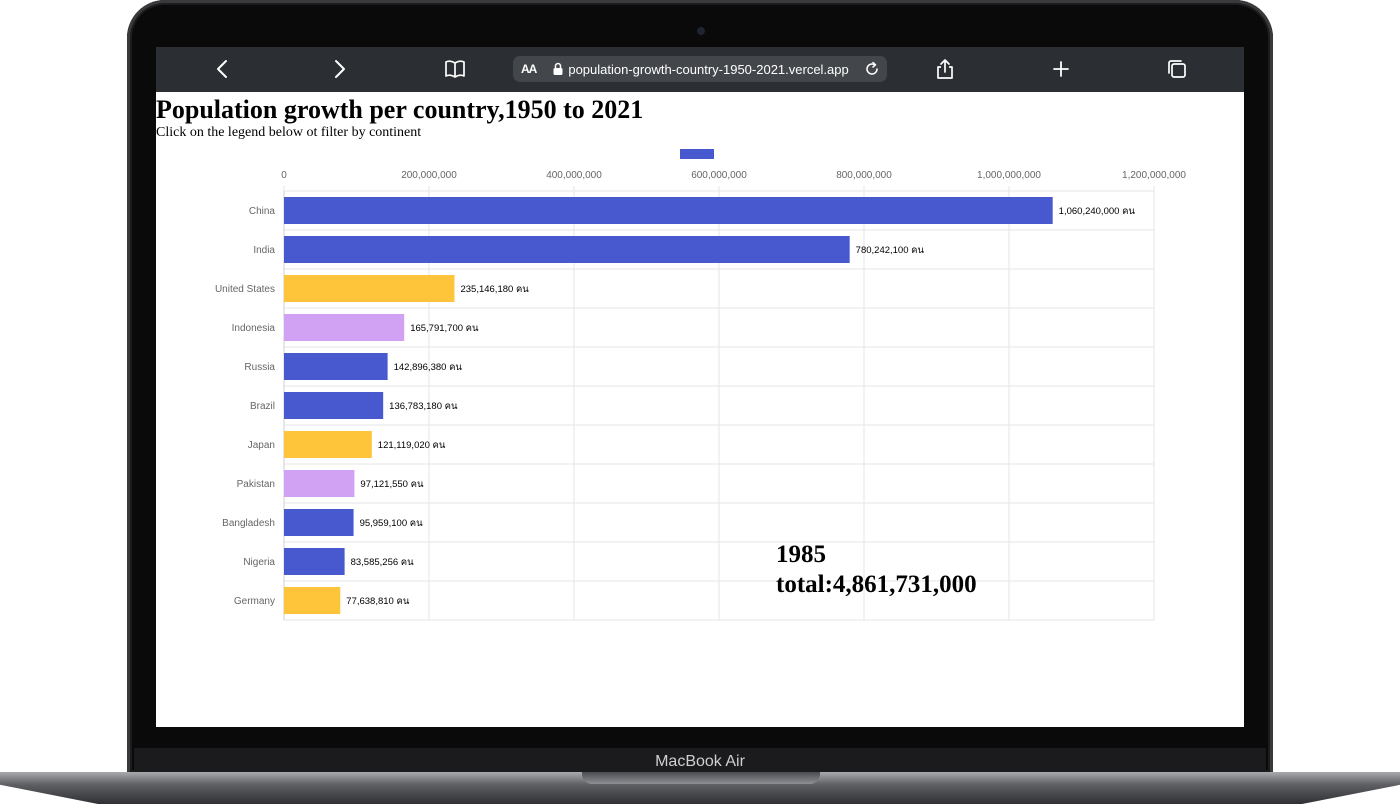  What do you see at coordinates (254, 601) in the screenshot?
I see `category-label: Germany` at bounding box center [254, 601].